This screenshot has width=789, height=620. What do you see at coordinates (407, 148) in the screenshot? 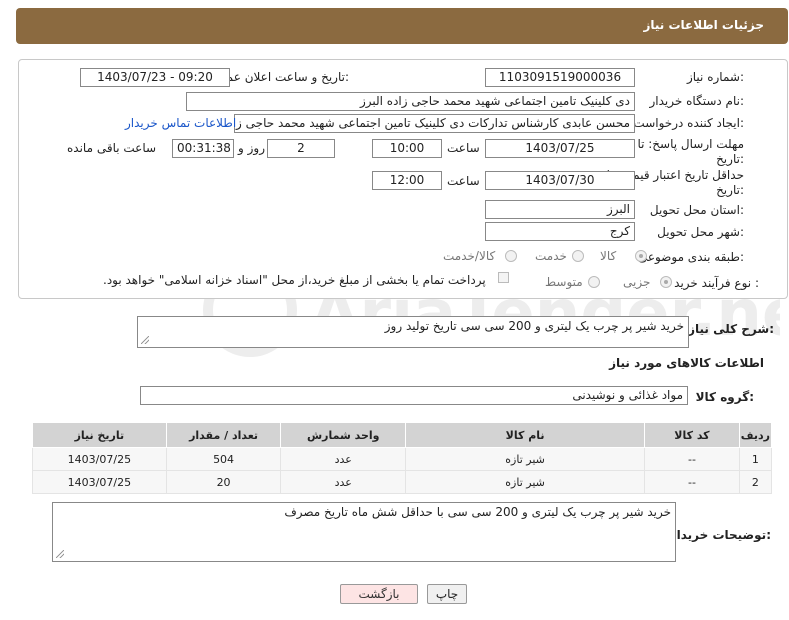
I see `deadline-time-field: 10:00` at bounding box center [407, 148].